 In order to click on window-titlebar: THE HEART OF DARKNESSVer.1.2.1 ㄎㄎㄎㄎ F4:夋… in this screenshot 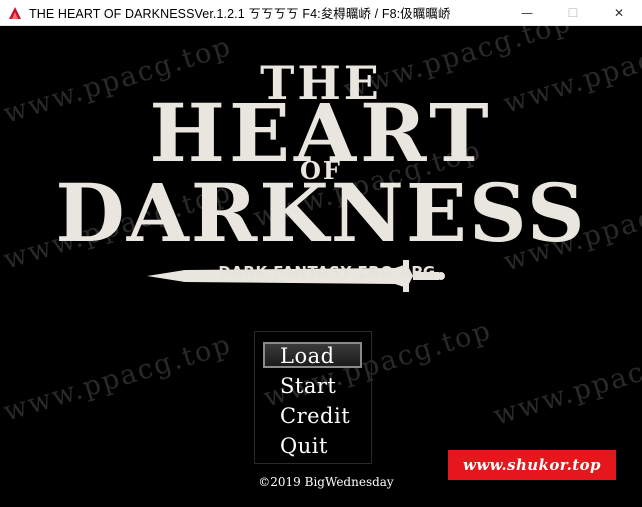, I will do `click(321, 13)`.